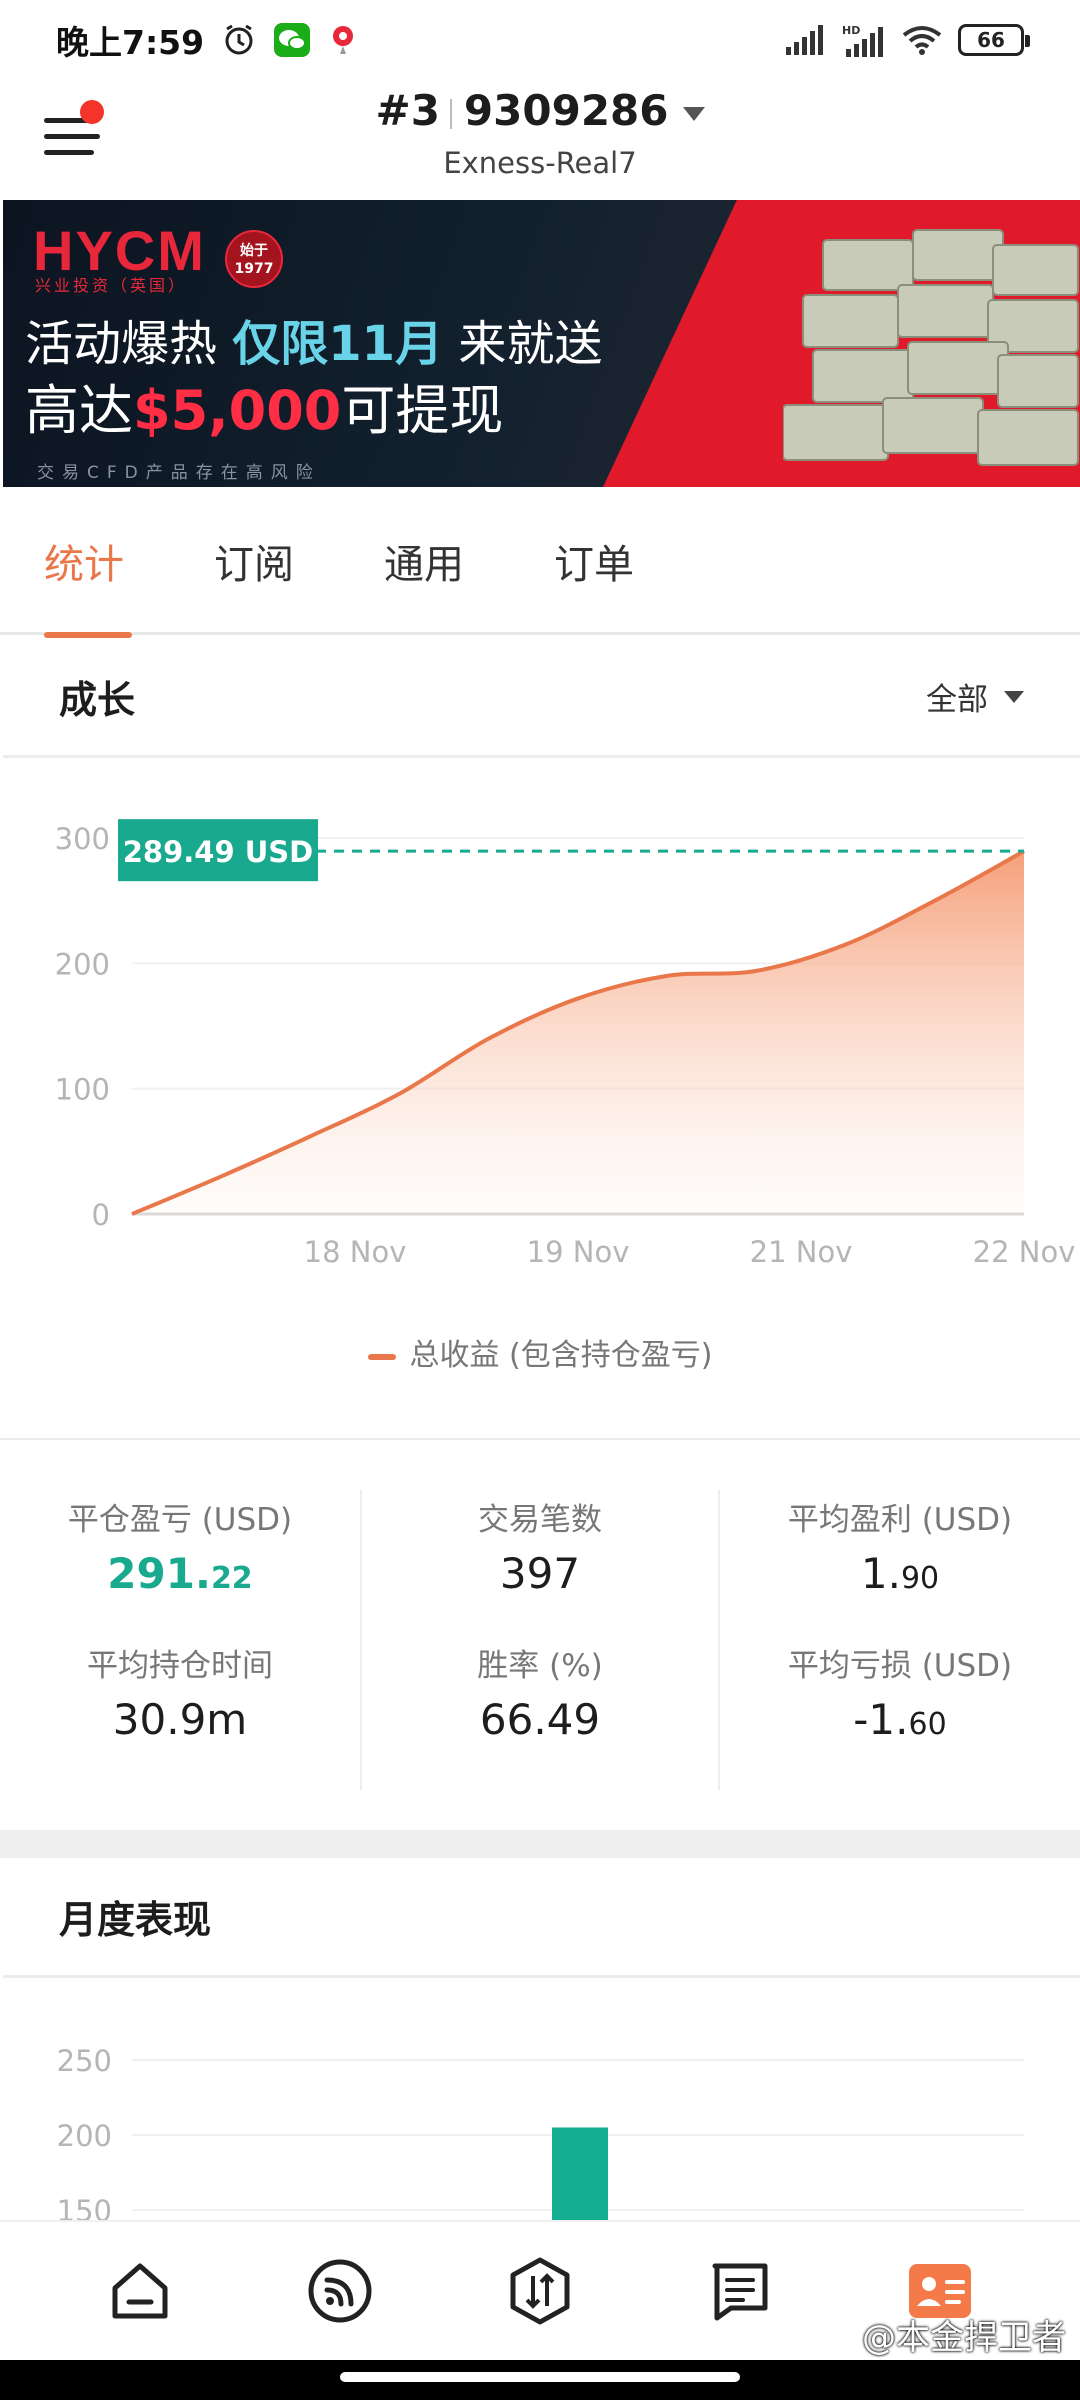  I want to click on hd-signal-icon: HD, so click(864, 40).